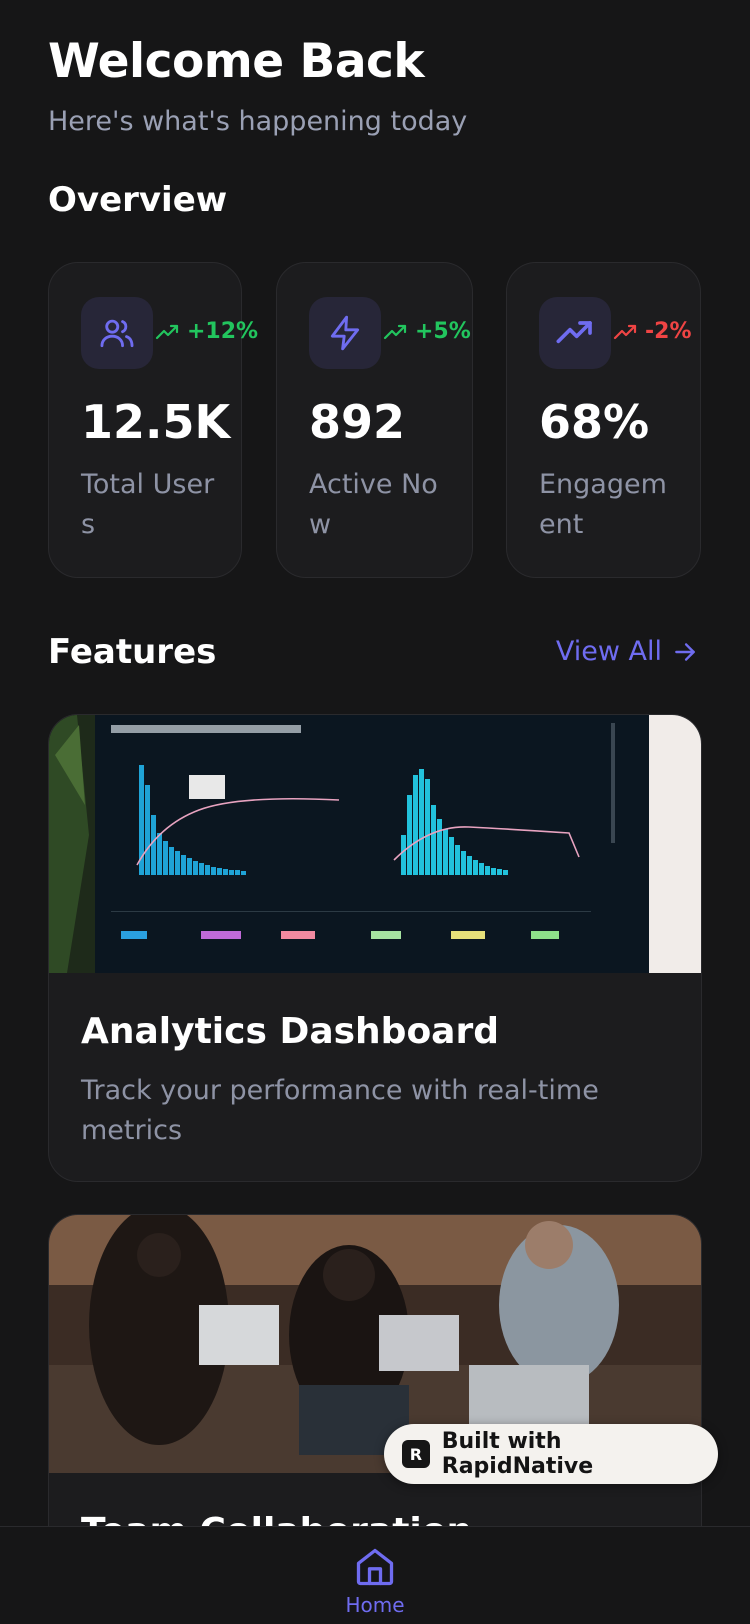  I want to click on features-heading: Features, so click(132, 652).